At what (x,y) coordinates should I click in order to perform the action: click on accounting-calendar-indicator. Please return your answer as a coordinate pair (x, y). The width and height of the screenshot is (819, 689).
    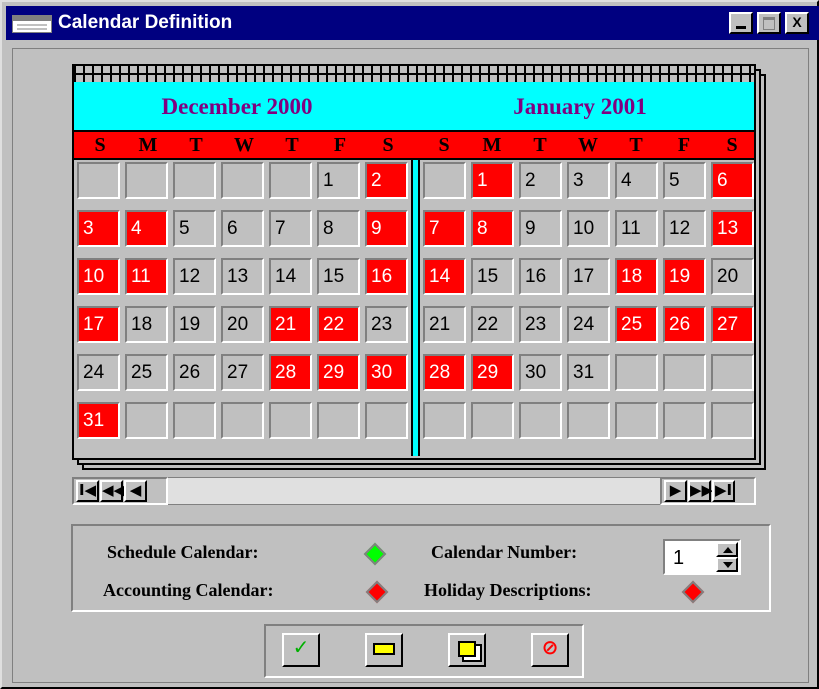
    Looking at the image, I should click on (377, 592).